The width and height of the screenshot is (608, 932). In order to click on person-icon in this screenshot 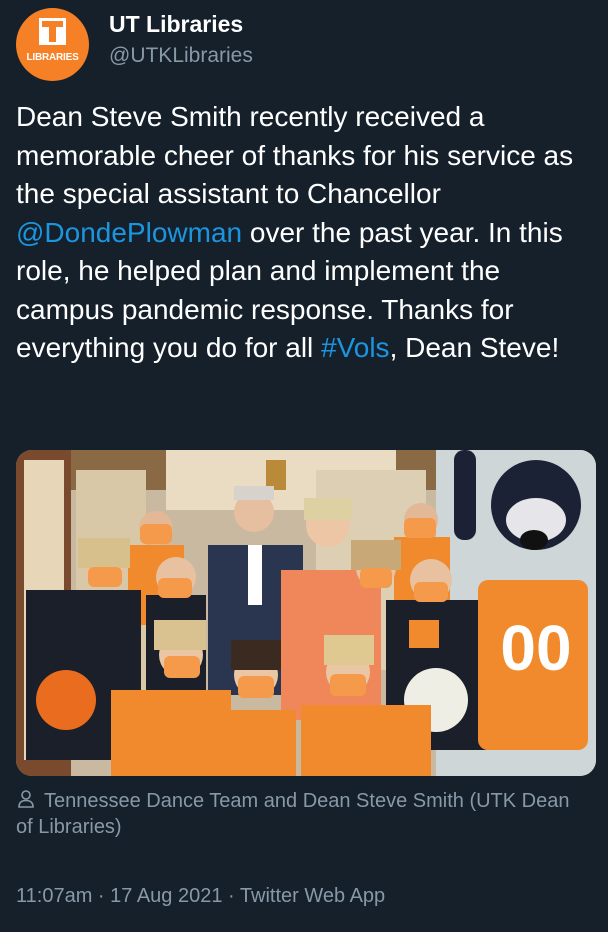, I will do `click(27, 799)`.